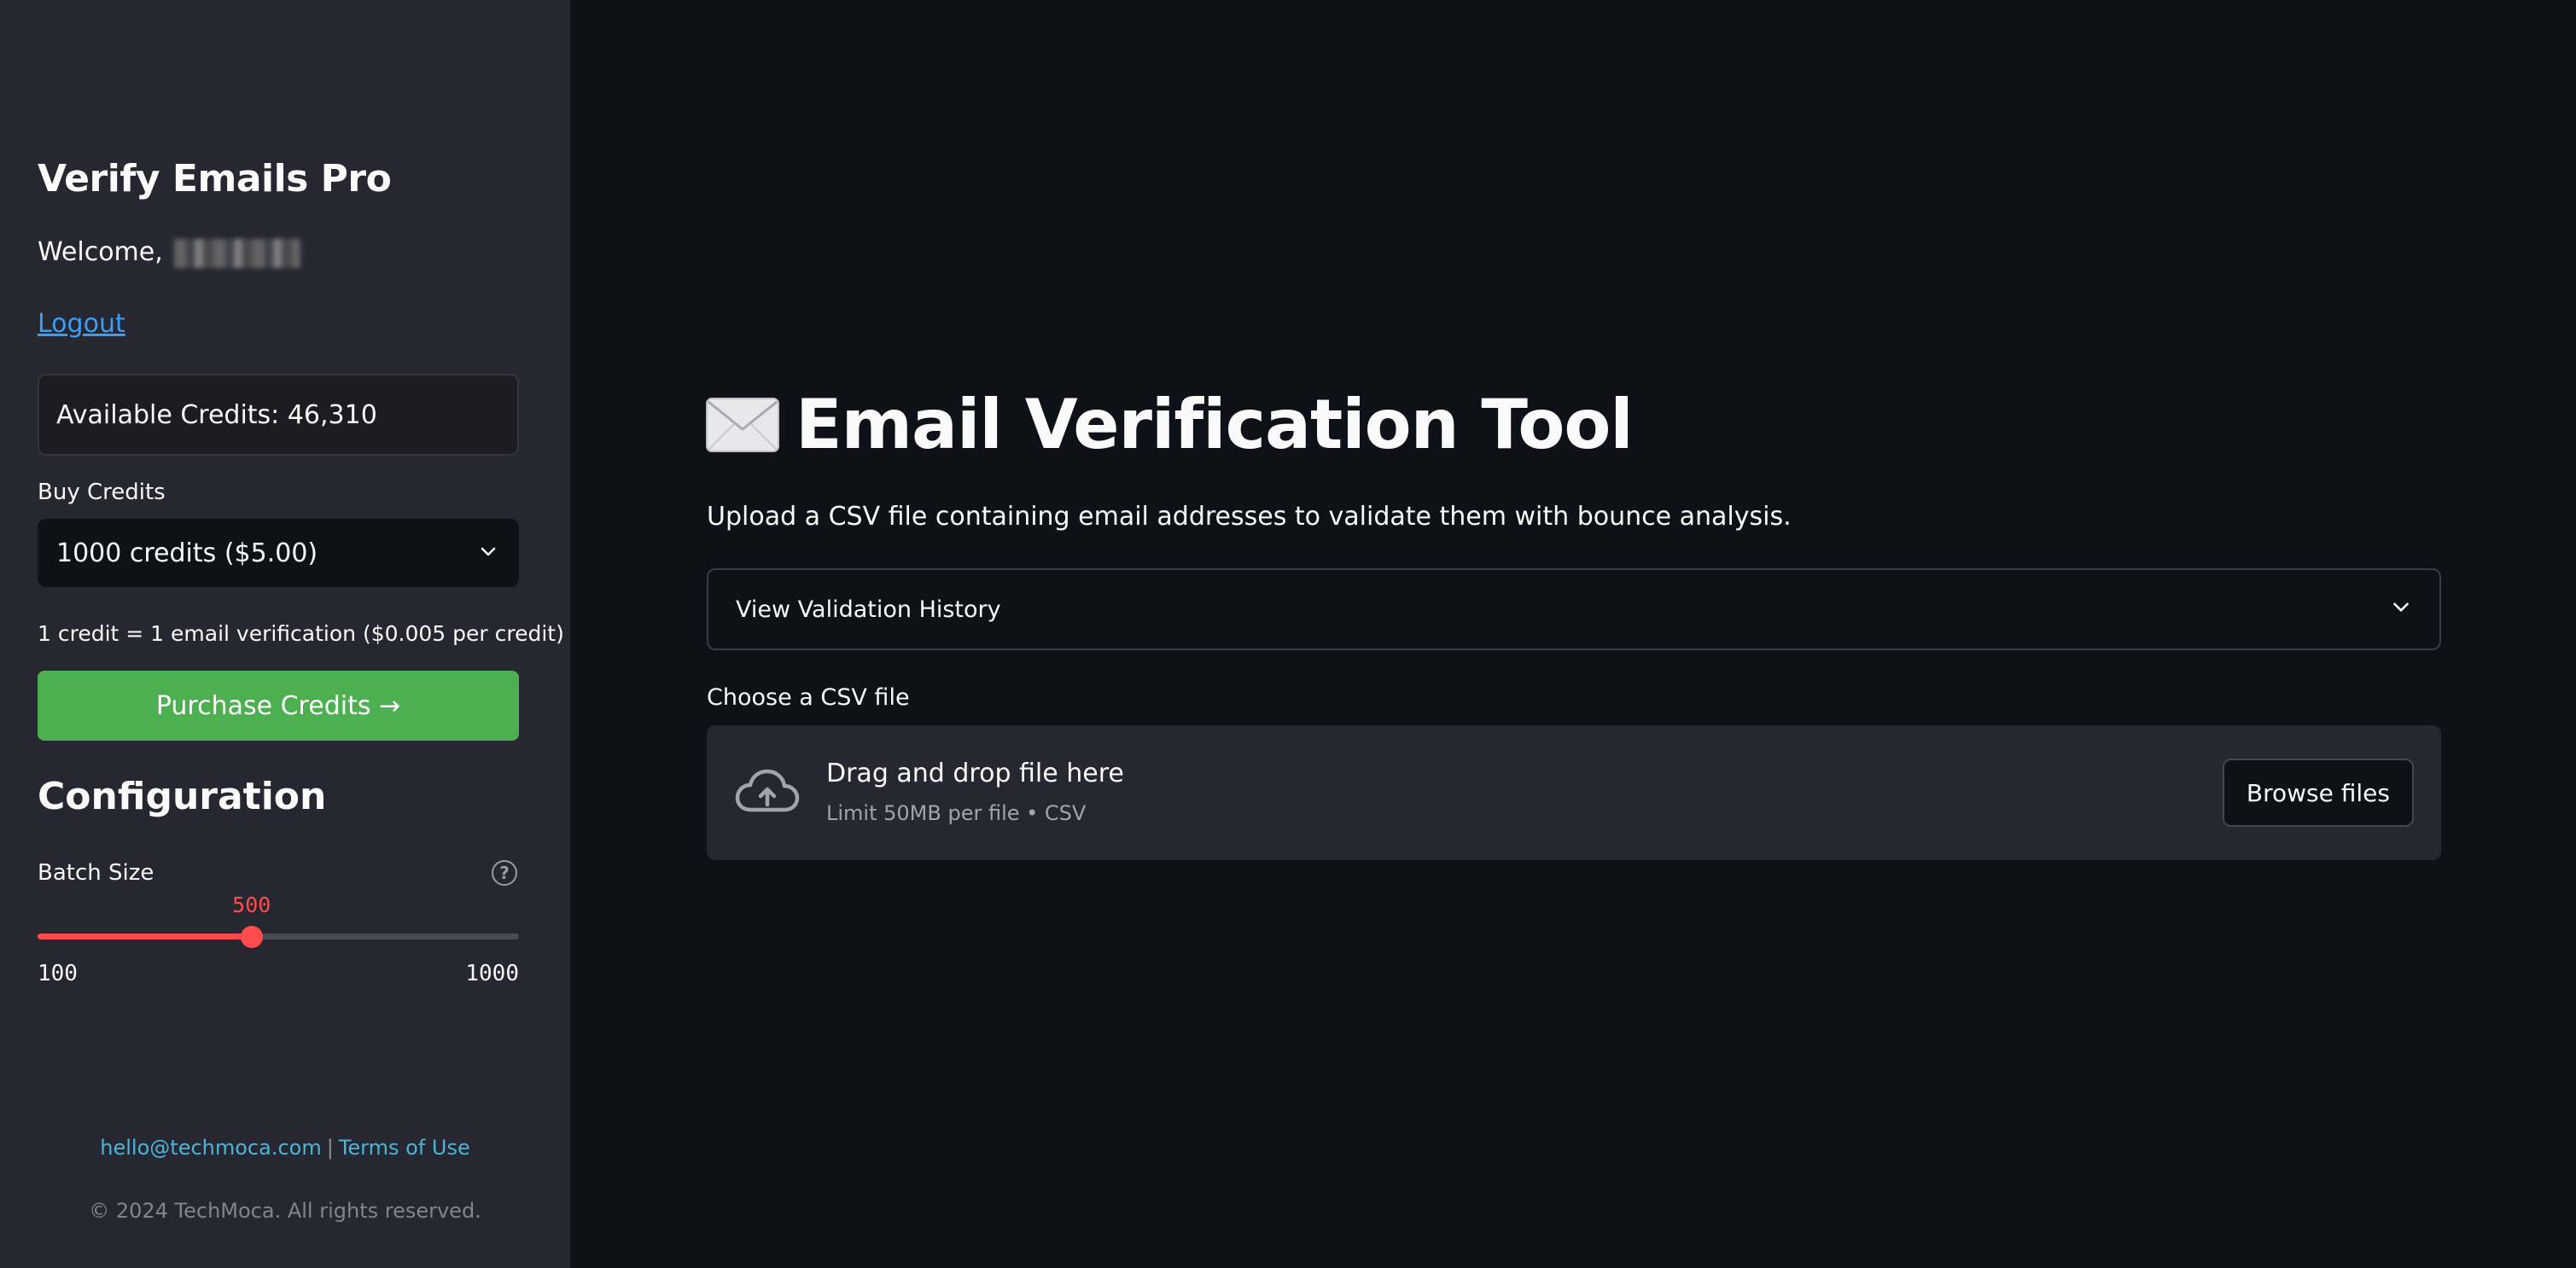  Describe the element at coordinates (2318, 793) in the screenshot. I see `browse-files-button: Browse files` at that location.